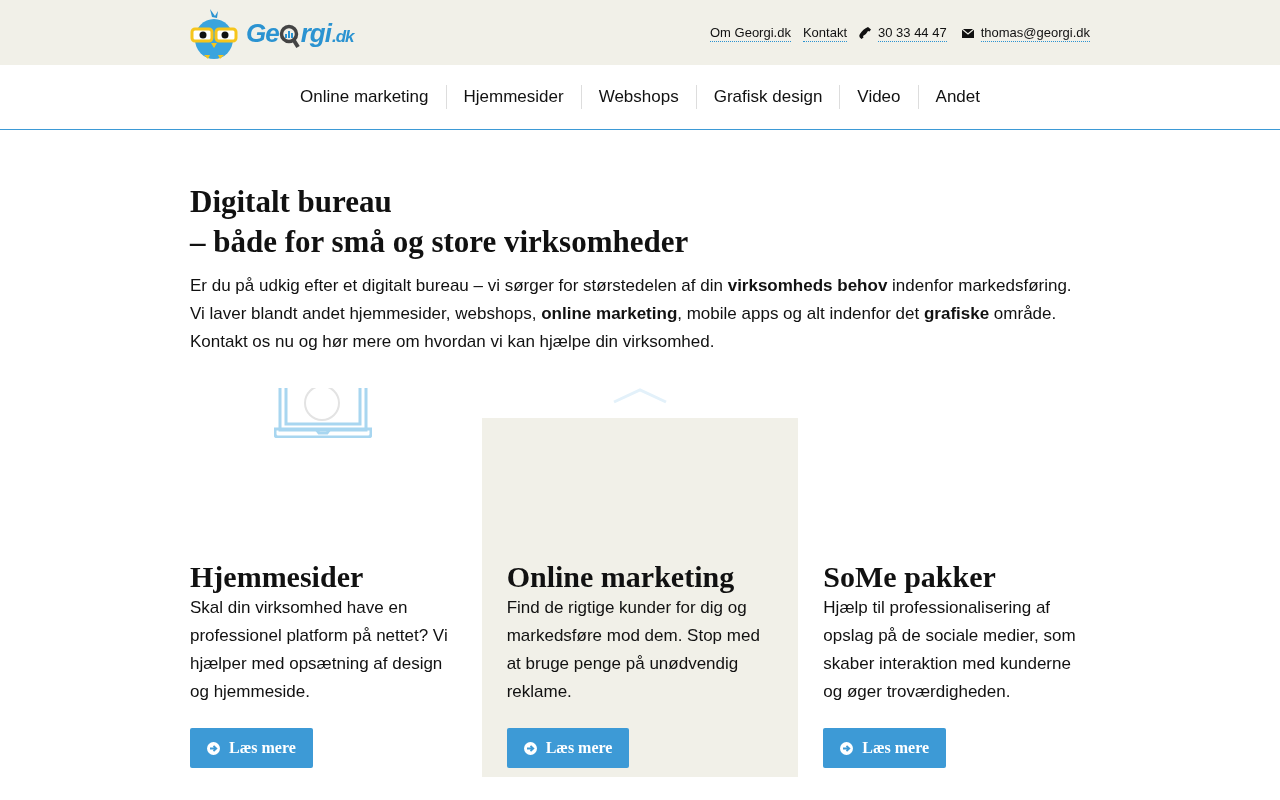  Describe the element at coordinates (767, 97) in the screenshot. I see `nav-link: Grafisk design` at that location.